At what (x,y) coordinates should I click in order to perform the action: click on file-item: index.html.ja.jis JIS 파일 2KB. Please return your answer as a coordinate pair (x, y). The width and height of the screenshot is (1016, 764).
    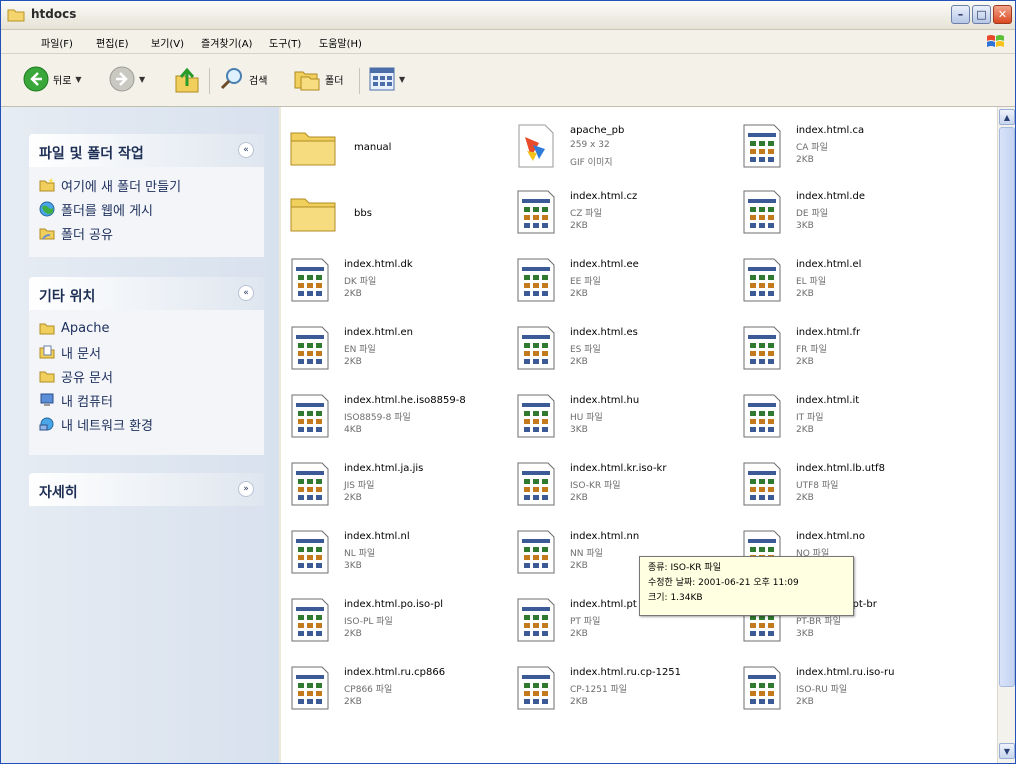
    Looking at the image, I should click on (393, 485).